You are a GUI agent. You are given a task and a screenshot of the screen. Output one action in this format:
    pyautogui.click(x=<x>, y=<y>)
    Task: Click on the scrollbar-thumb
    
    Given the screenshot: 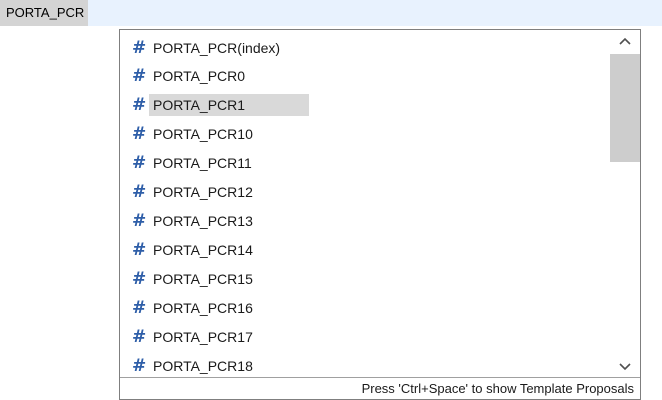 What is the action you would take?
    pyautogui.click(x=625, y=108)
    